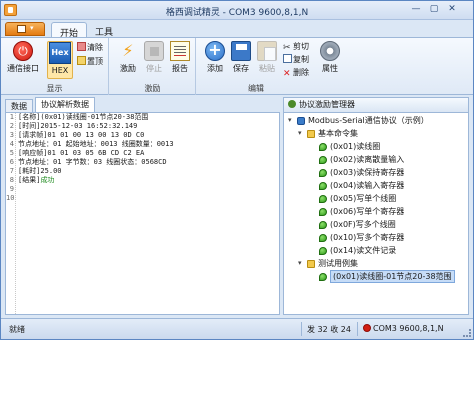 Image resolution: width=474 pixels, height=406 pixels. I want to click on tree-root: ▾ Modbus-Serial通信协议（示例）, so click(376, 120).